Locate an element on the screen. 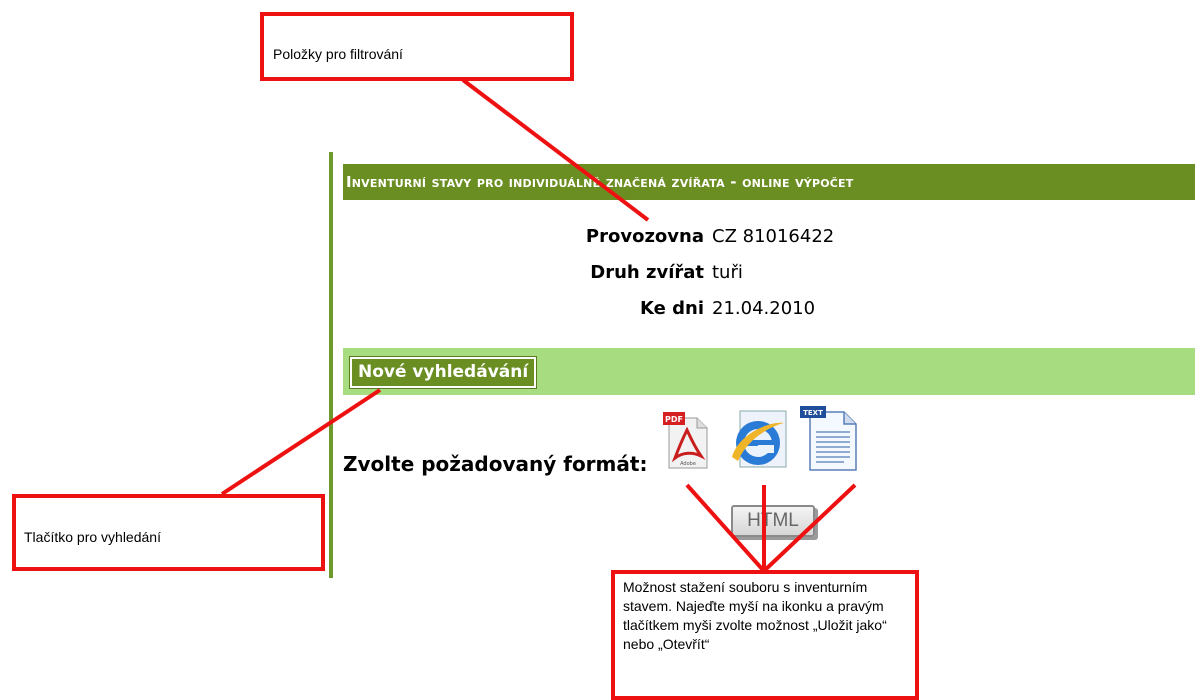  field-label: Provozovna is located at coordinates (644, 236).